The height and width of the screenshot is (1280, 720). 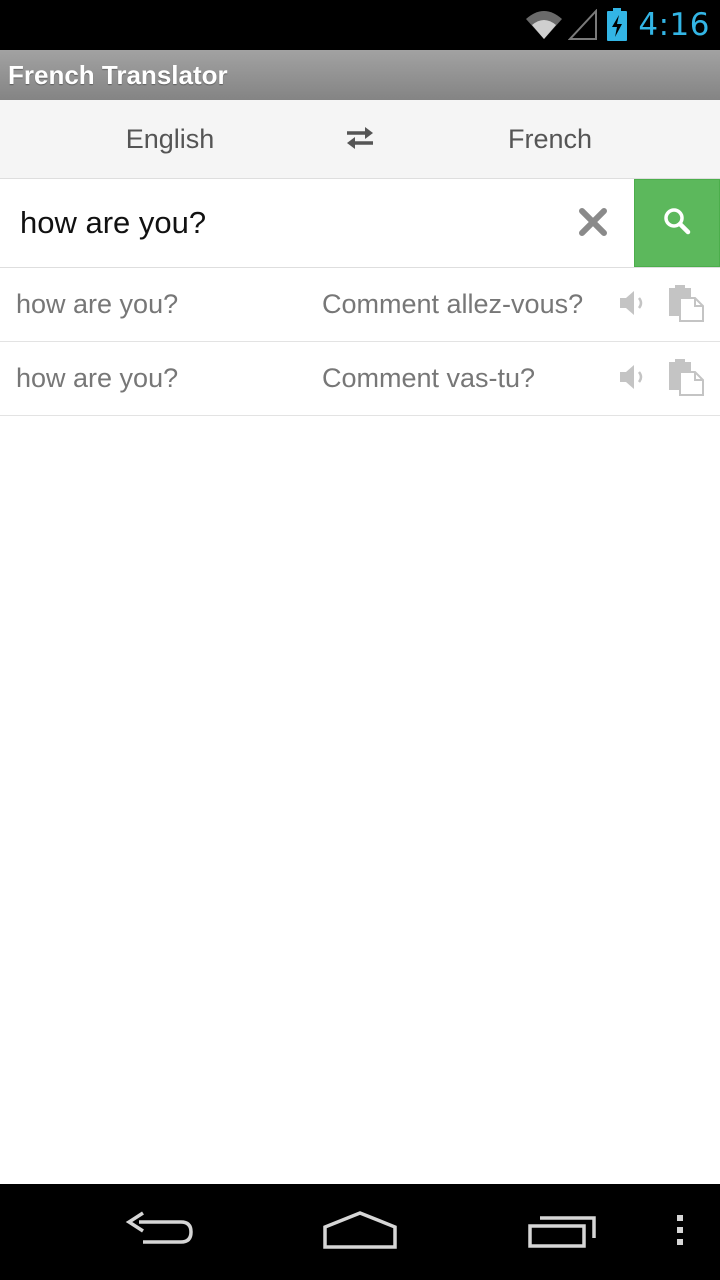 I want to click on search-input, so click(x=280, y=223).